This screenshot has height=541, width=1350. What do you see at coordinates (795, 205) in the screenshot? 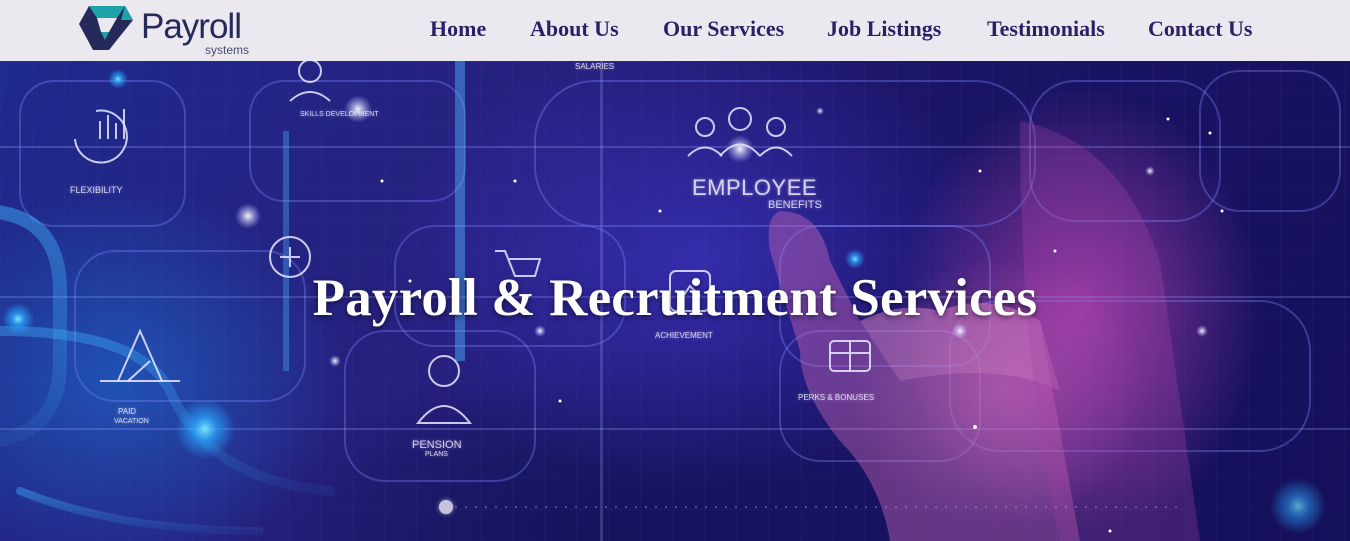
I see `image-label-benefits: Benefits` at bounding box center [795, 205].